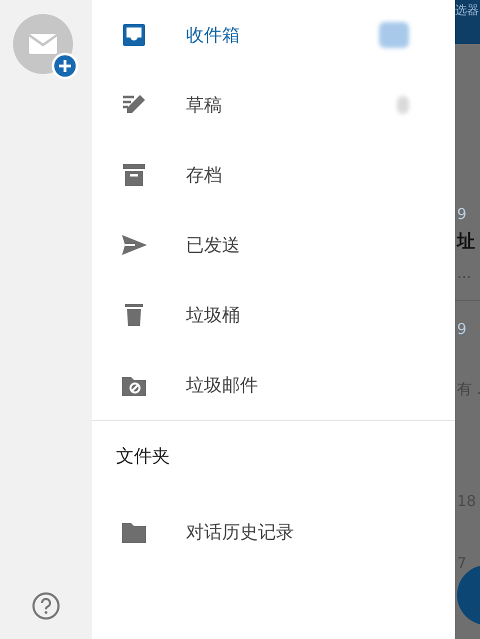 The width and height of the screenshot is (480, 639). Describe the element at coordinates (273, 175) in the screenshot. I see `nav-item: 存档` at that location.